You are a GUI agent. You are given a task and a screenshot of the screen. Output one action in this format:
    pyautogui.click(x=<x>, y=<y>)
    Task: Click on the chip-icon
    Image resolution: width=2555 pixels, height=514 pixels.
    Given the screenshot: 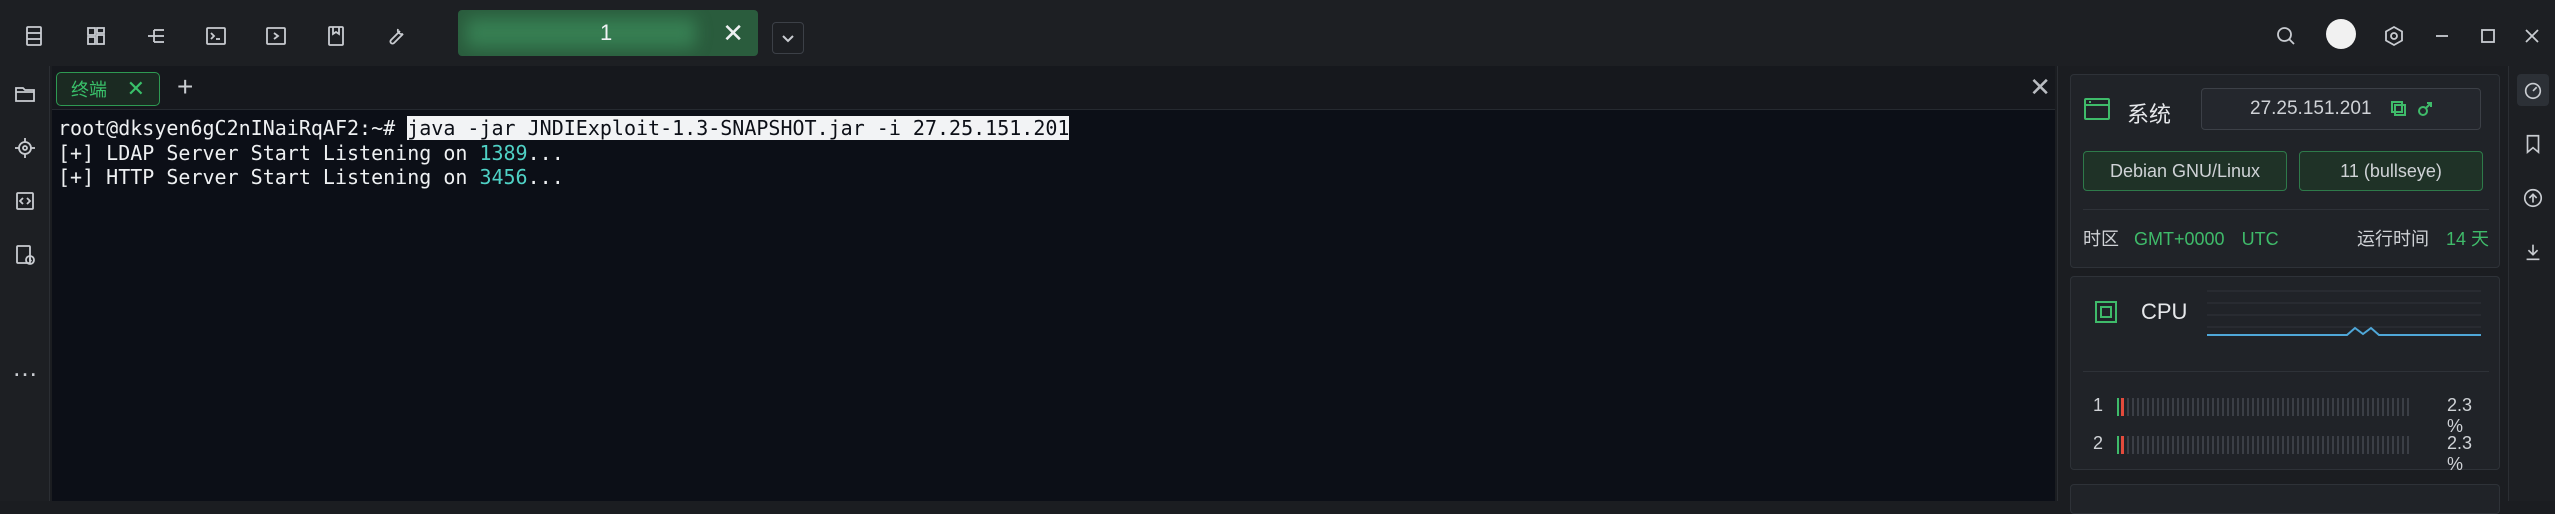 What is the action you would take?
    pyautogui.click(x=2106, y=312)
    